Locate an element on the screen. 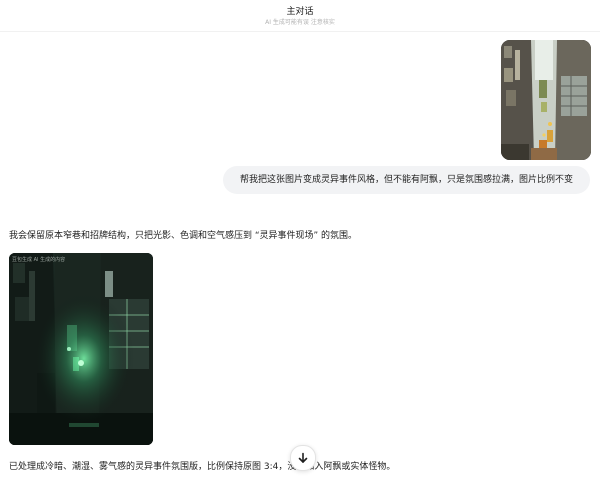  chat-header: 主对话 AI 生成可能有误 注意核实 is located at coordinates (300, 16).